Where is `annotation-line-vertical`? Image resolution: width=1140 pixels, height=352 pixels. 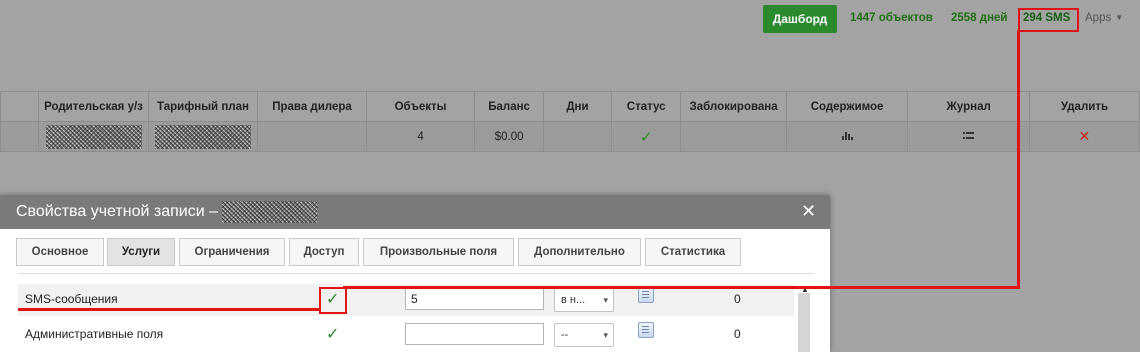 annotation-line-vertical is located at coordinates (1018, 159).